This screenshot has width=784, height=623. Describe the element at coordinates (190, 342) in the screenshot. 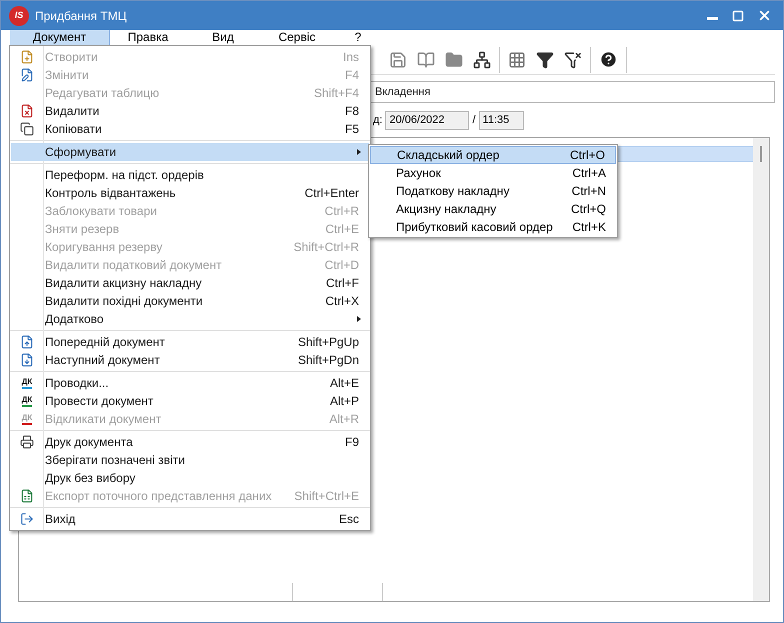

I see `menu-item: Попередній документ Shift+PgUp` at that location.